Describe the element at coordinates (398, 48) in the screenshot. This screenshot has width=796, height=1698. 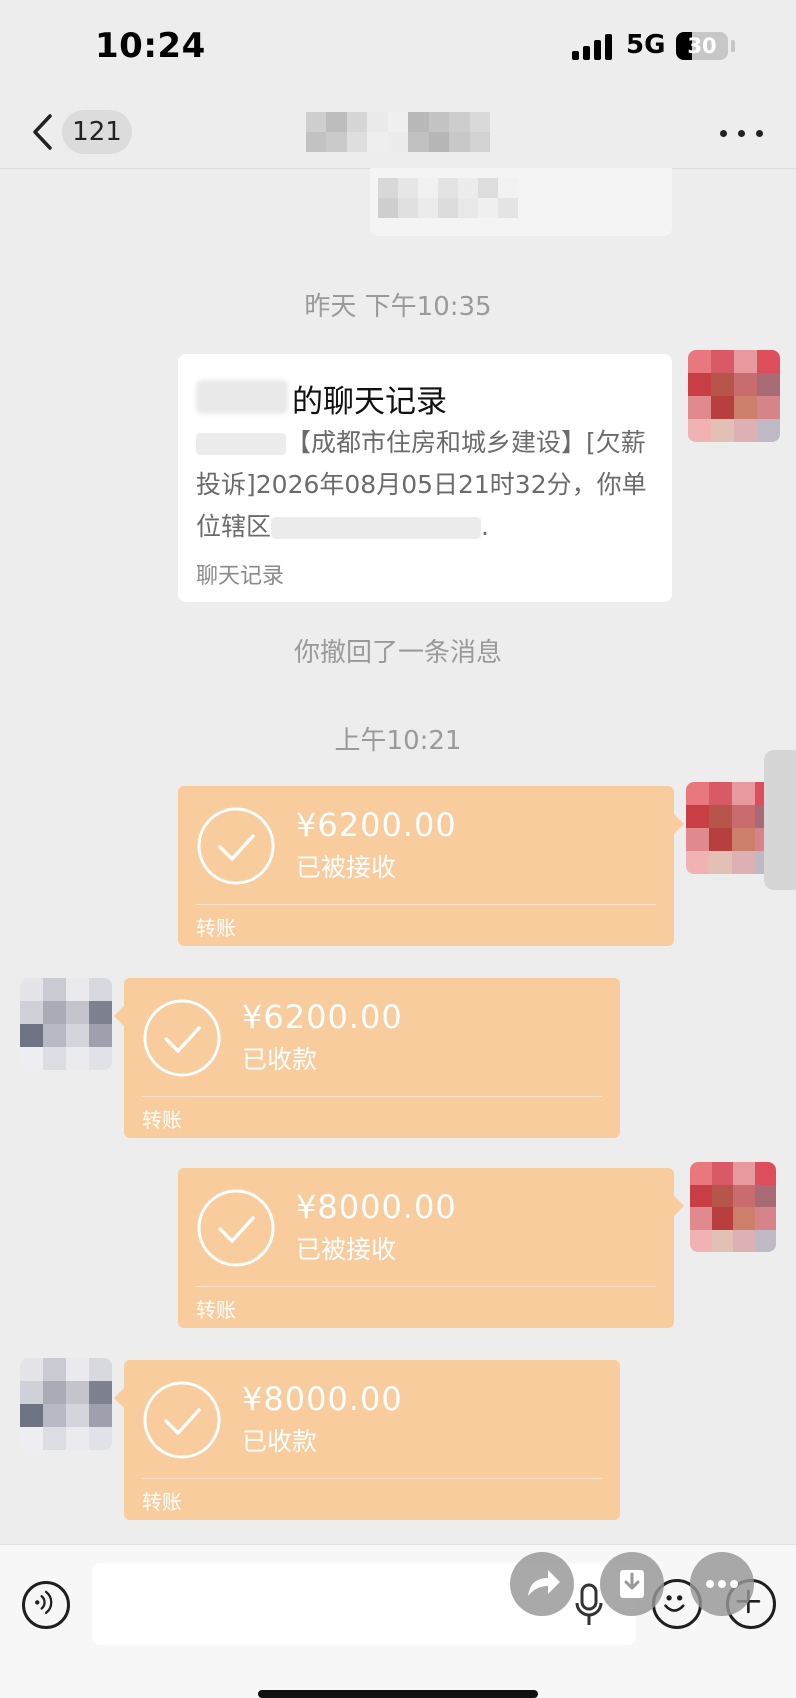
I see `status-bar: 10:24 5G 30` at that location.